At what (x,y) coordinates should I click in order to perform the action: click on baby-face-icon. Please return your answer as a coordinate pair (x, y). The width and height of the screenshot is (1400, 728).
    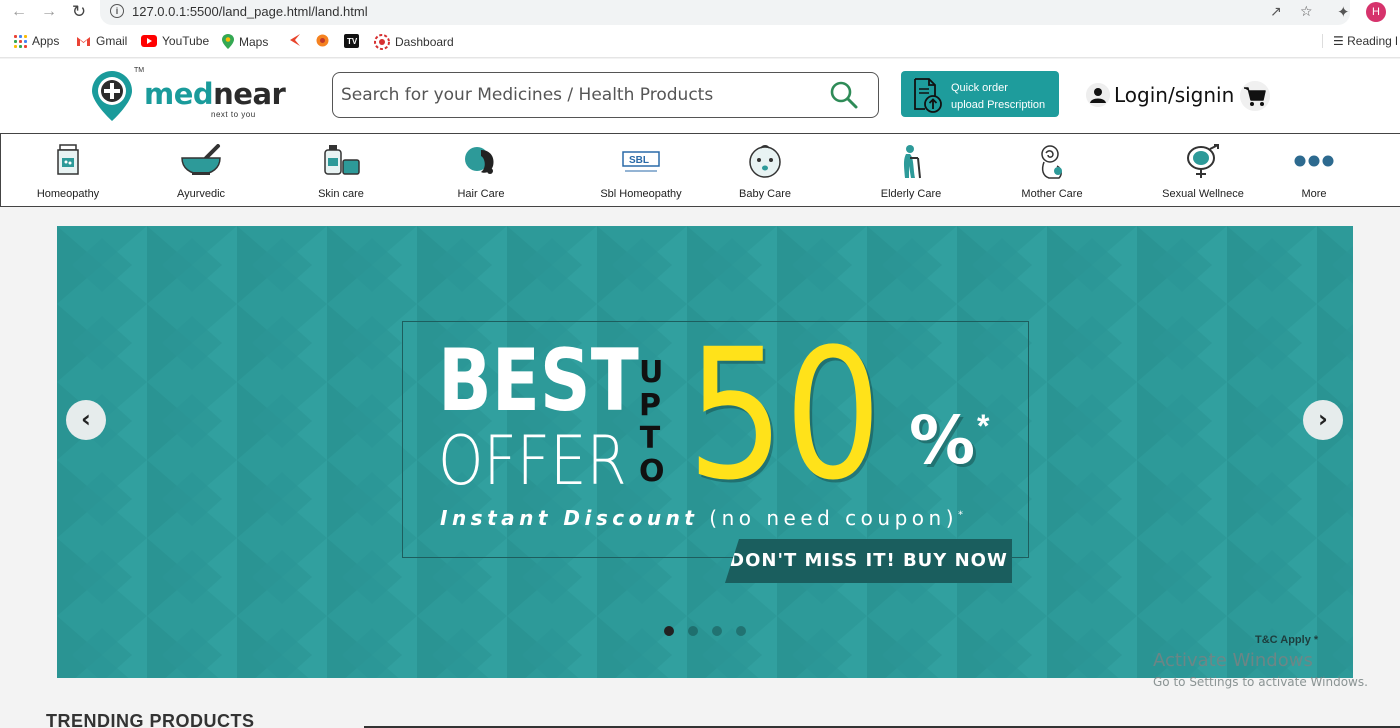
    Looking at the image, I should click on (765, 161).